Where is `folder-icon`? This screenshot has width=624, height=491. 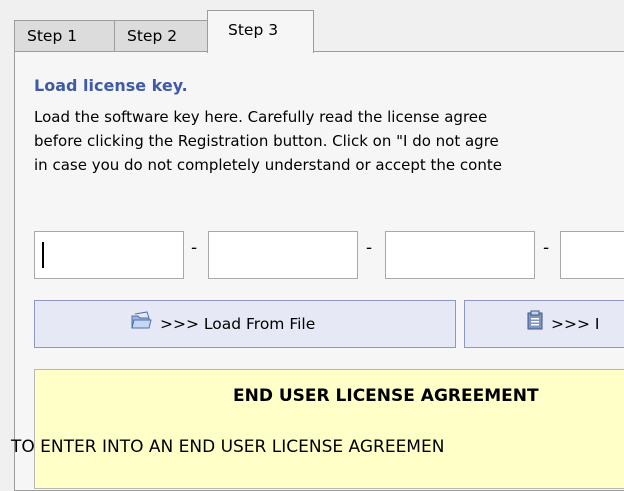 folder-icon is located at coordinates (141, 325).